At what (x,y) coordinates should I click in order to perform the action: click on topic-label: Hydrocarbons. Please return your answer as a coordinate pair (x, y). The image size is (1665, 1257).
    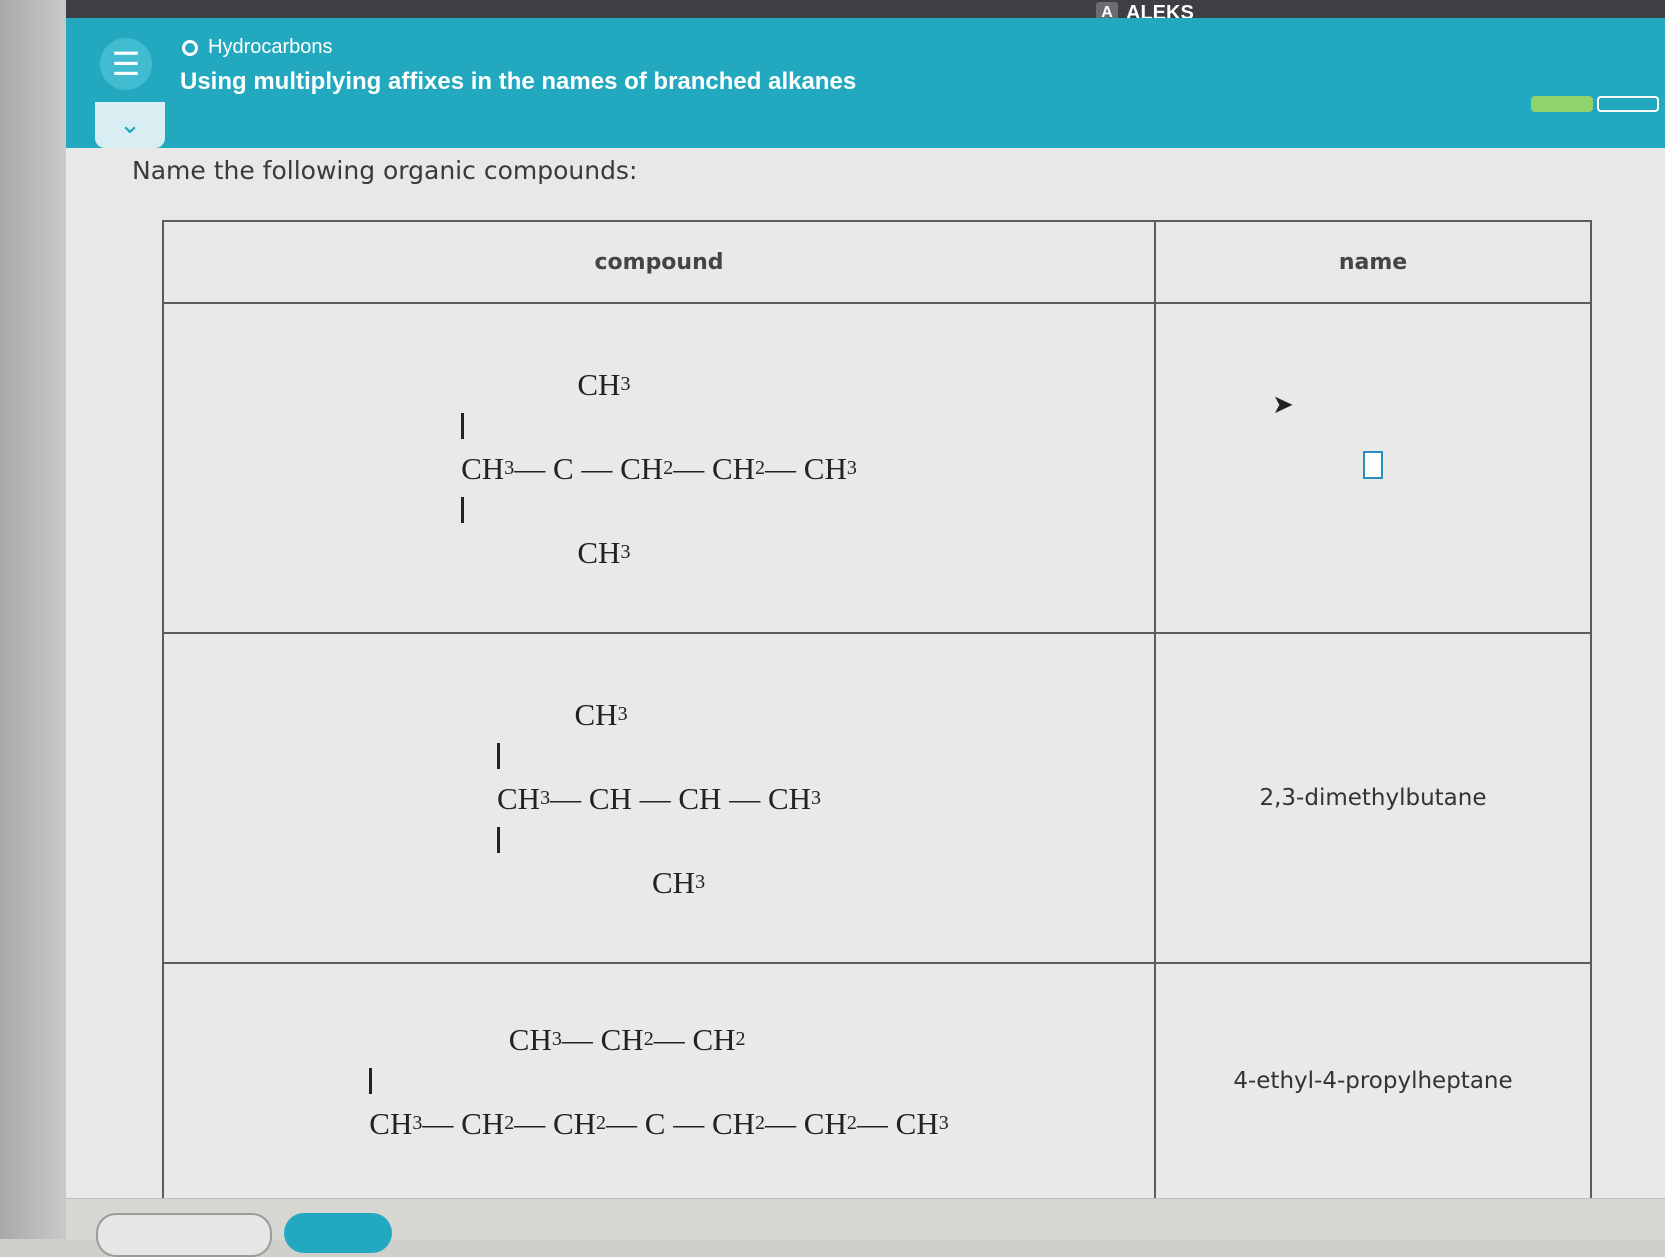
    Looking at the image, I should click on (270, 47).